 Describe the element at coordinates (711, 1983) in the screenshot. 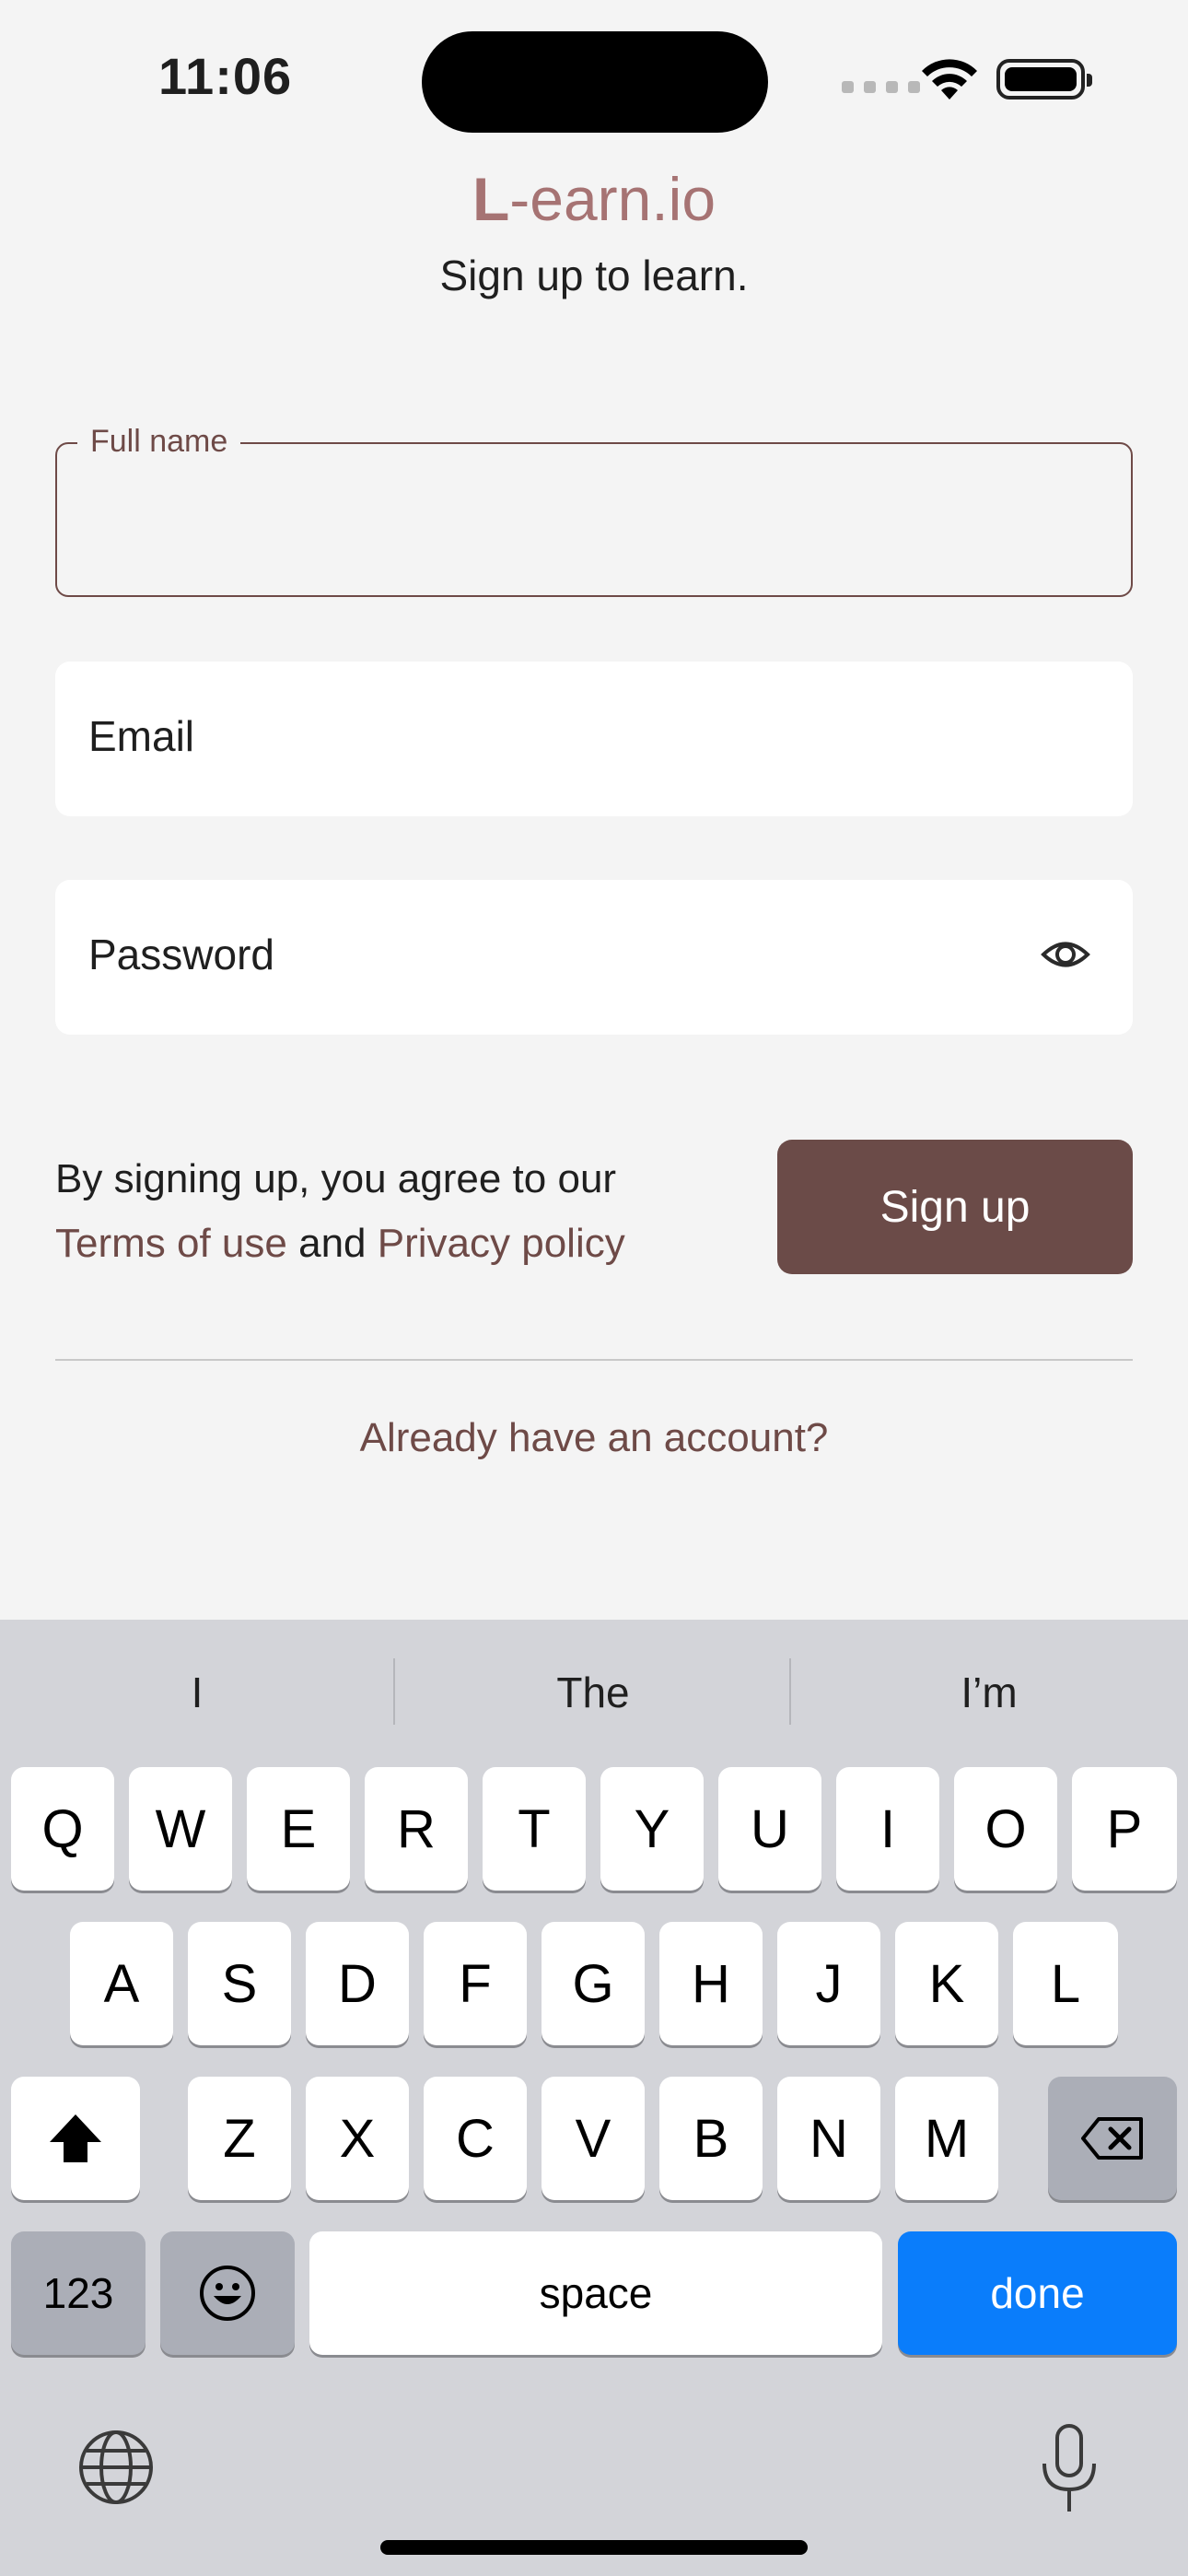

I see `key-h: H` at that location.